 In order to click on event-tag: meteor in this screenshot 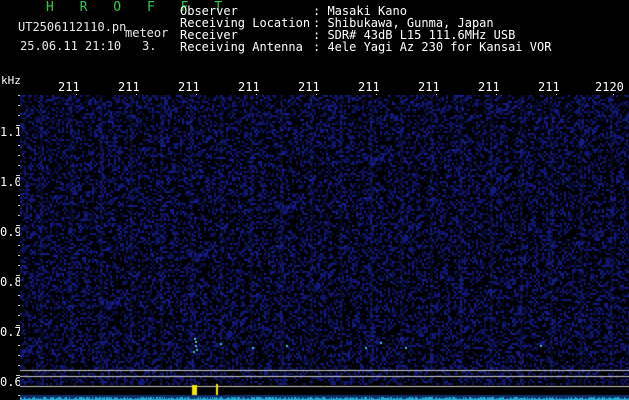, I will do `click(147, 33)`.